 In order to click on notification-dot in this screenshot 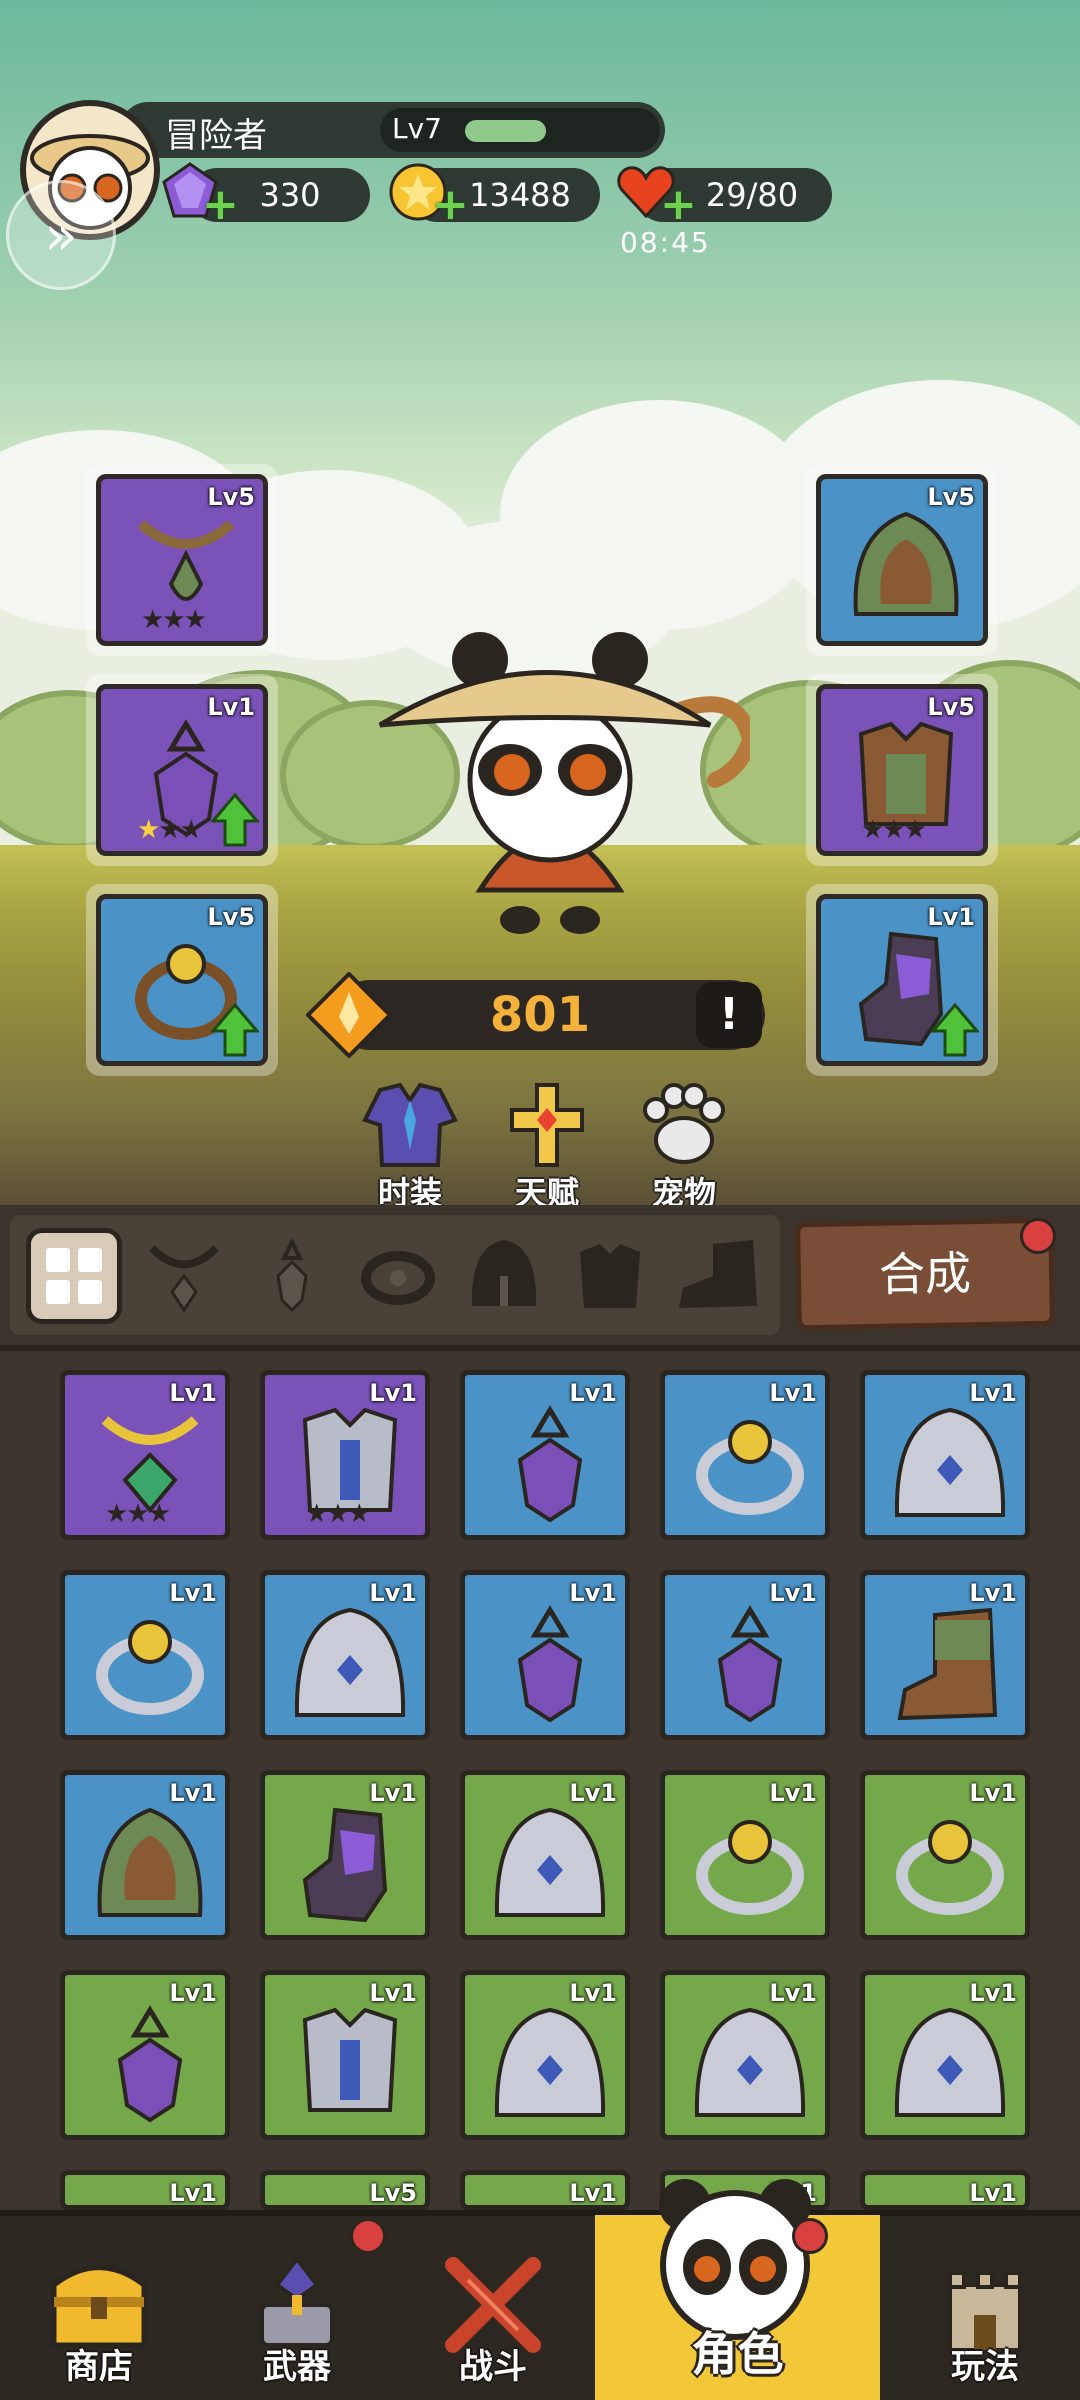, I will do `click(368, 2236)`.